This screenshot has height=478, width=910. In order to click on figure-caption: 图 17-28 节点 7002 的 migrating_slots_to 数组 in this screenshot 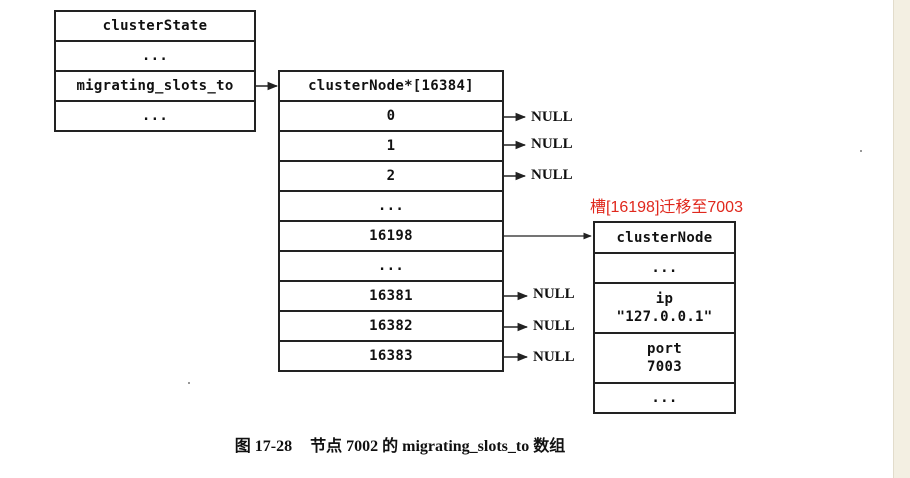, I will do `click(400, 444)`.